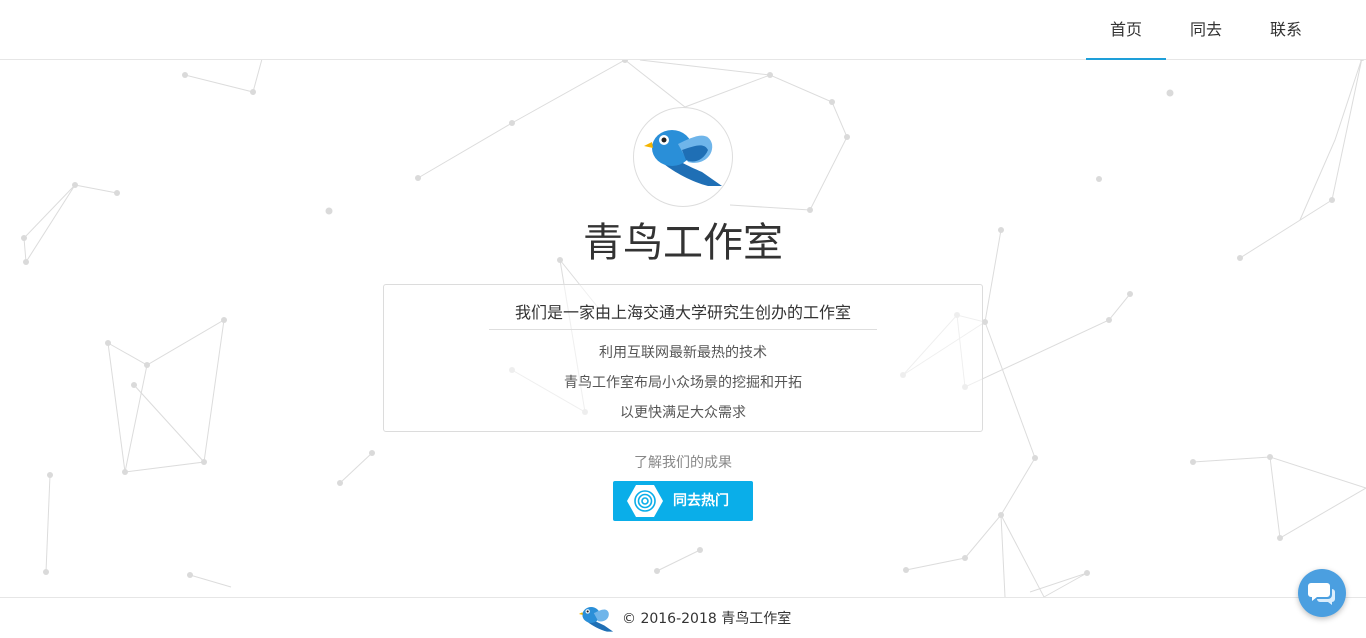  I want to click on top-navbar: 首页 同去 联系, so click(683, 30).